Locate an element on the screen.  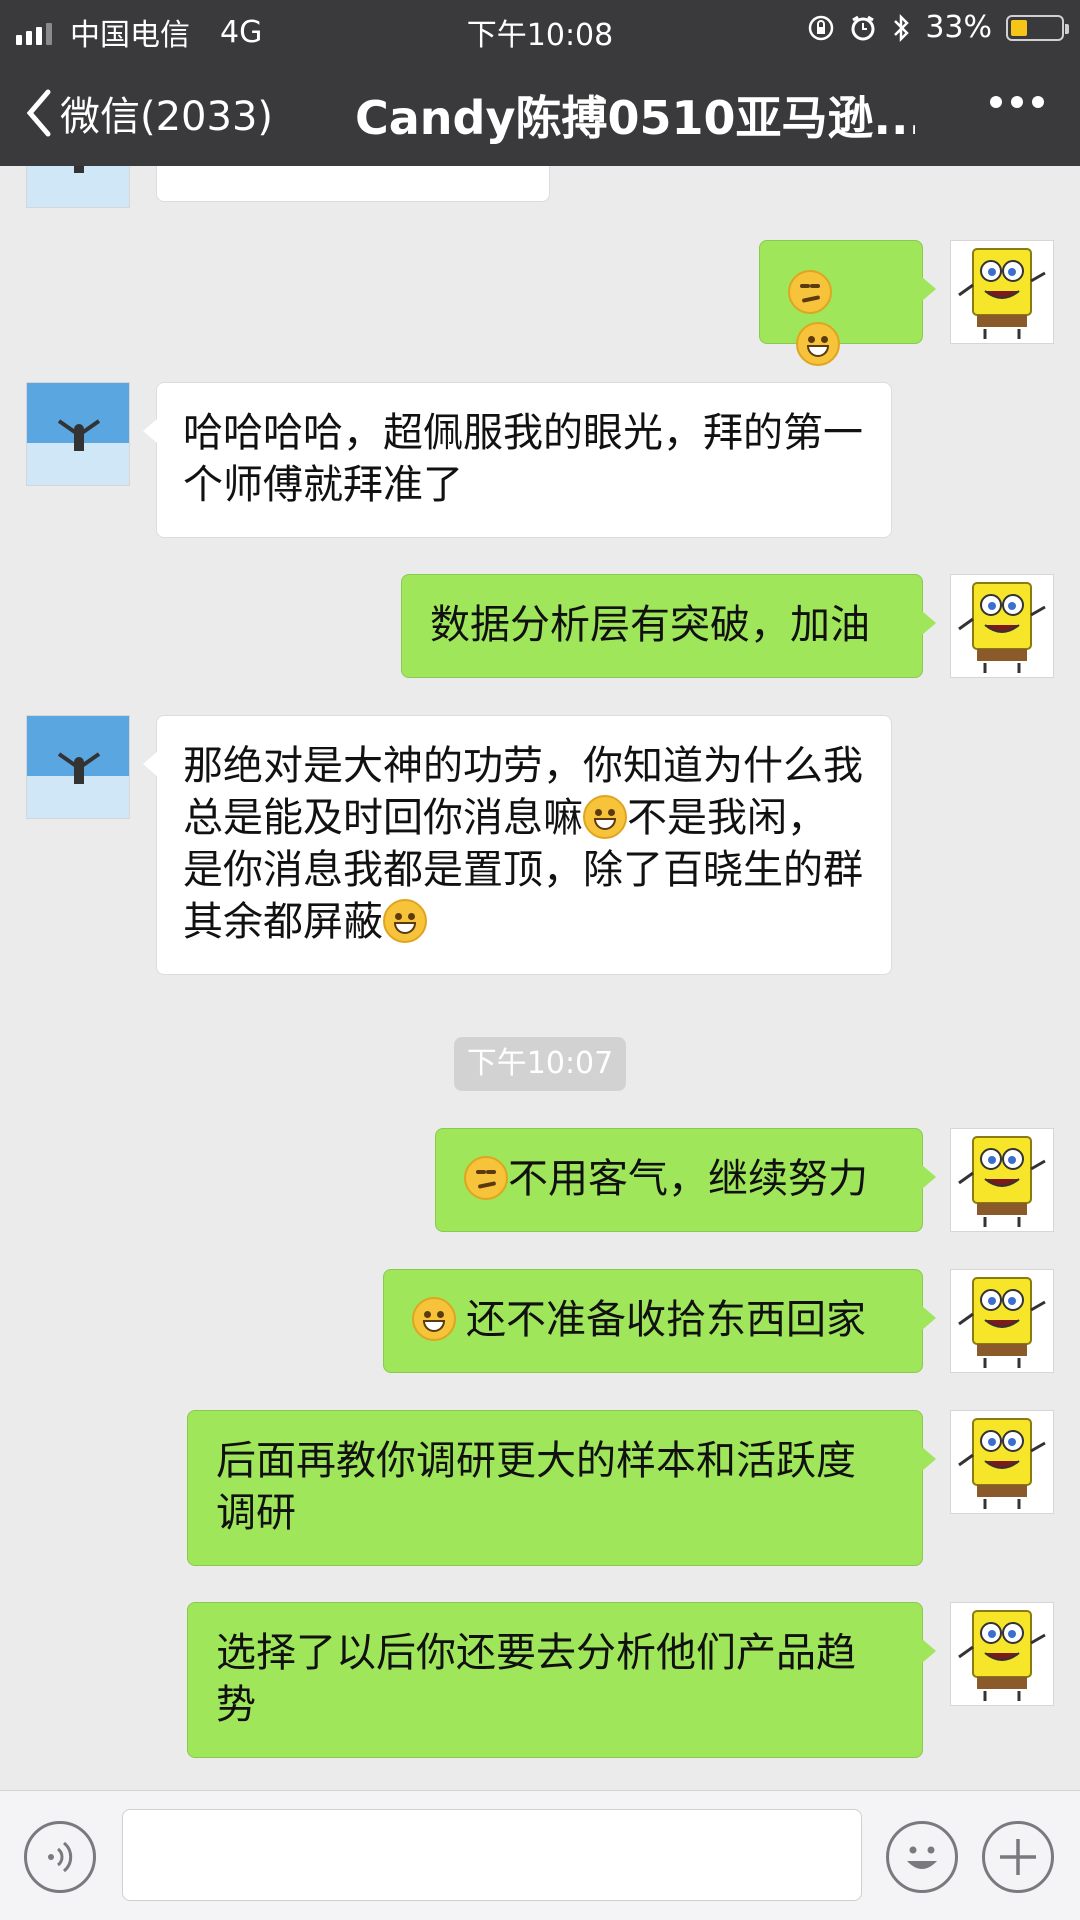
chevron-left-icon is located at coordinates (38, 113).